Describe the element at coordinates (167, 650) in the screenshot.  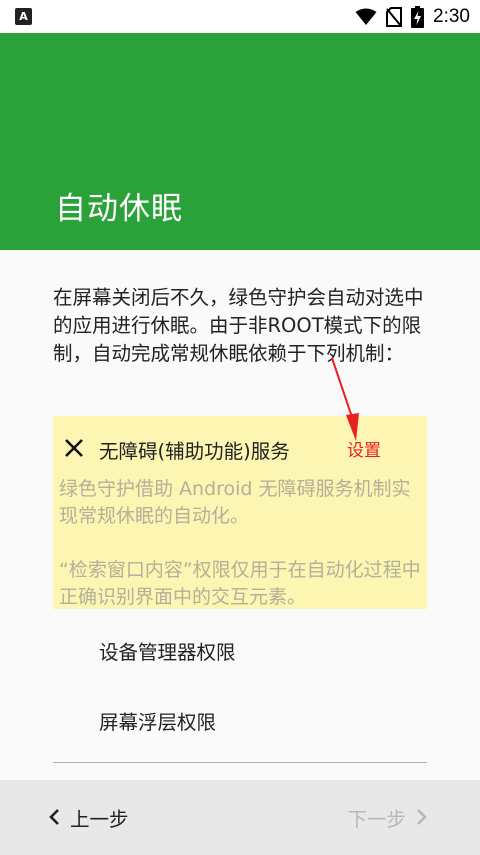
I see `device-admin-permission-item: 设备管理器权限` at that location.